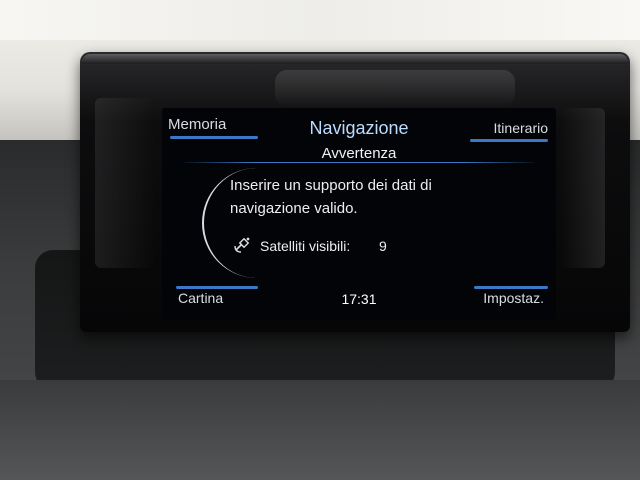 The width and height of the screenshot is (640, 480). What do you see at coordinates (355, 59) in the screenshot?
I see `monitor-top-edge` at bounding box center [355, 59].